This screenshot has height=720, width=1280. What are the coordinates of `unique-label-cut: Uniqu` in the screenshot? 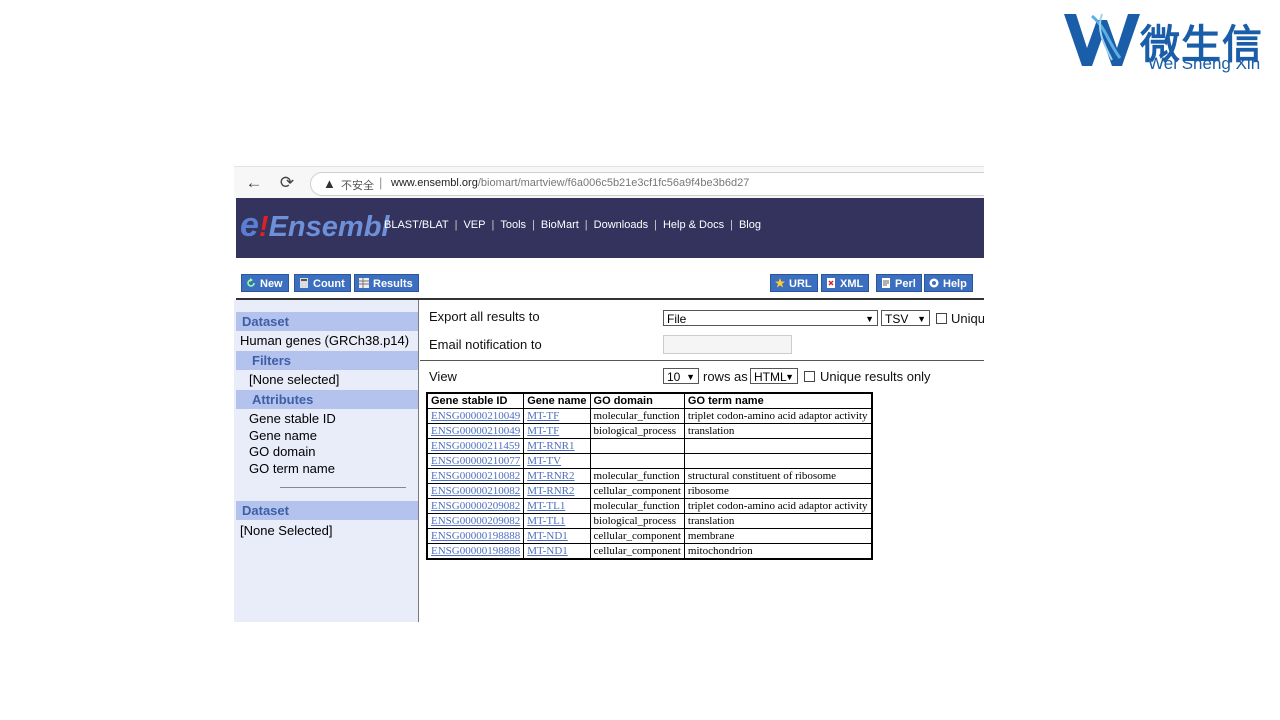 It's located at (967, 318).